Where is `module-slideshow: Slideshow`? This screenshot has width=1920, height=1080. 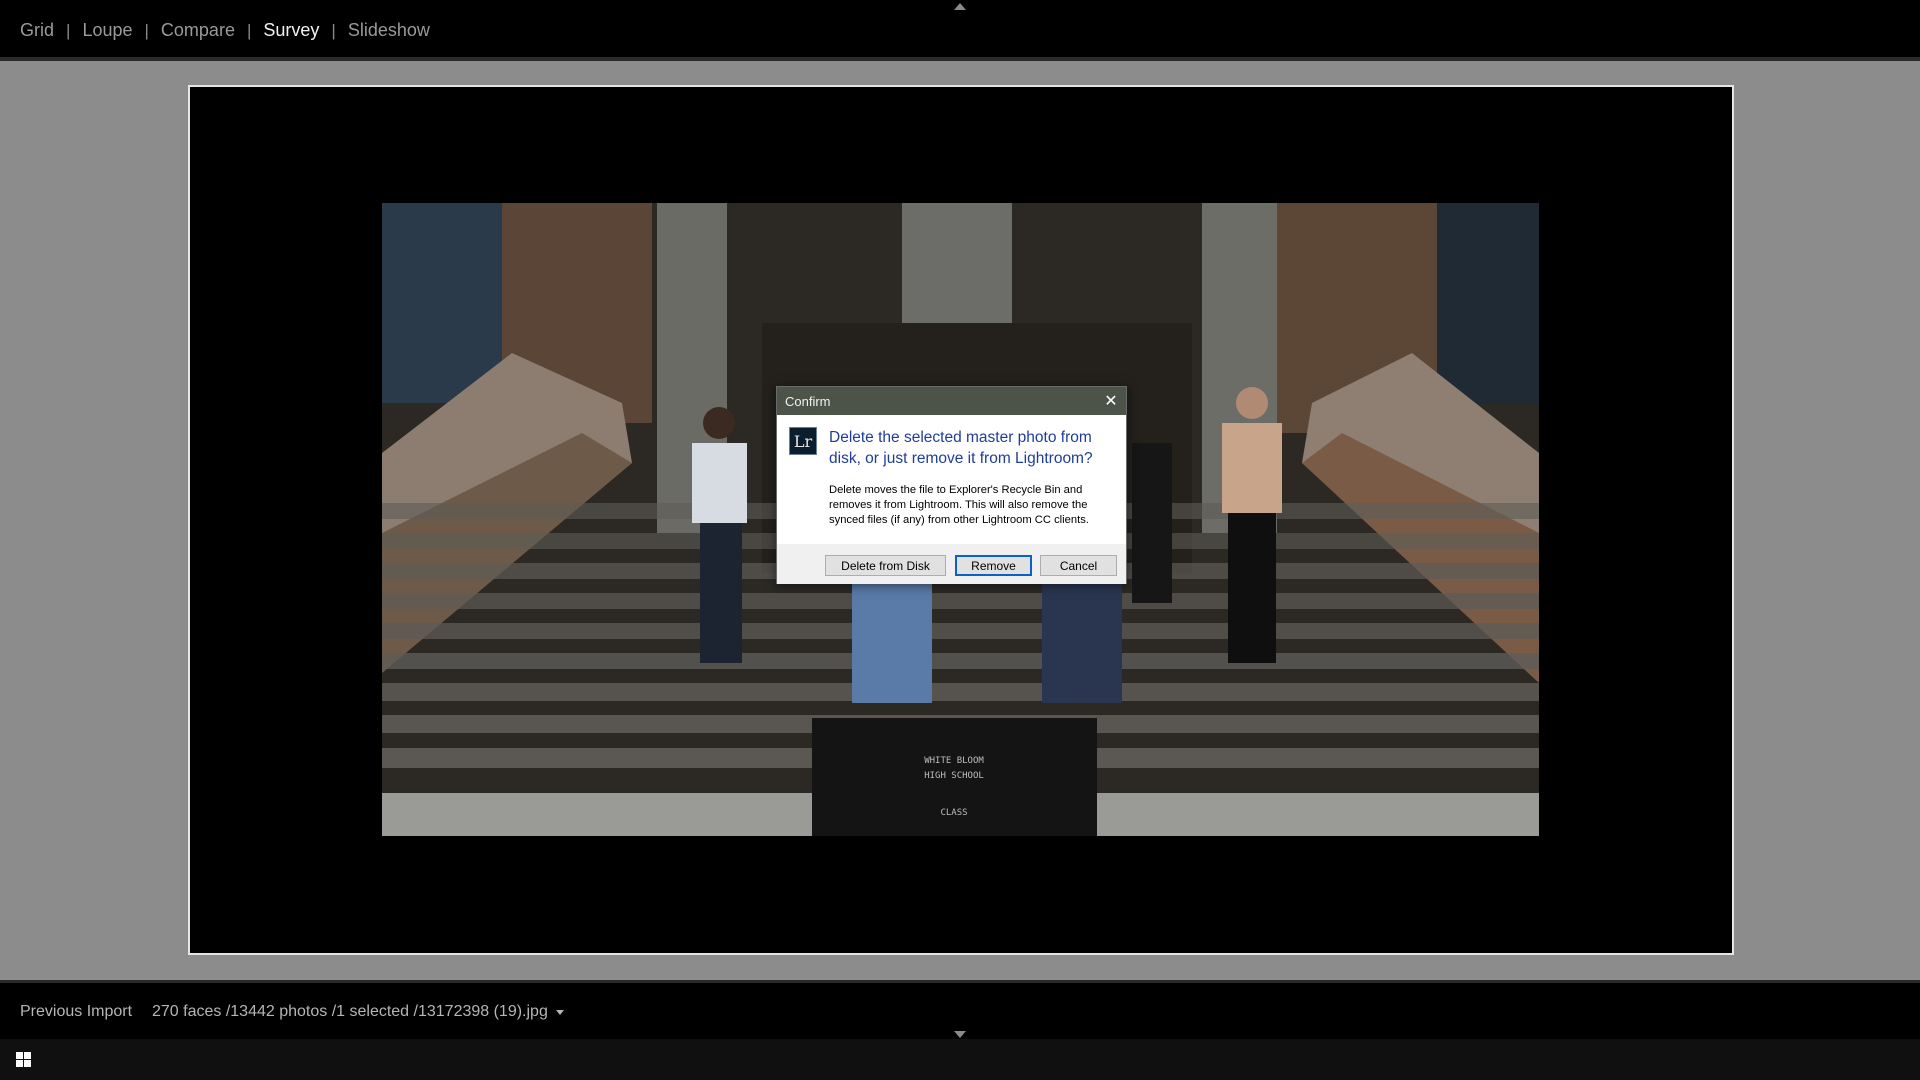 module-slideshow: Slideshow is located at coordinates (389, 30).